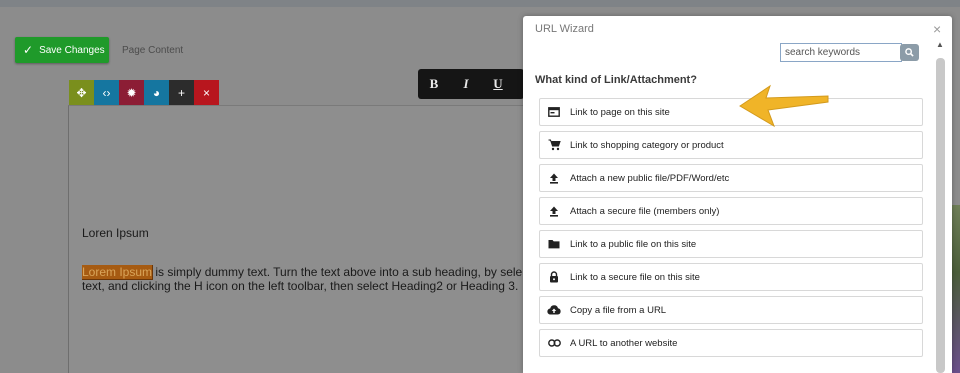 This screenshot has width=960, height=373. I want to click on link-type-question: What kind of Link/Attachment?, so click(616, 80).